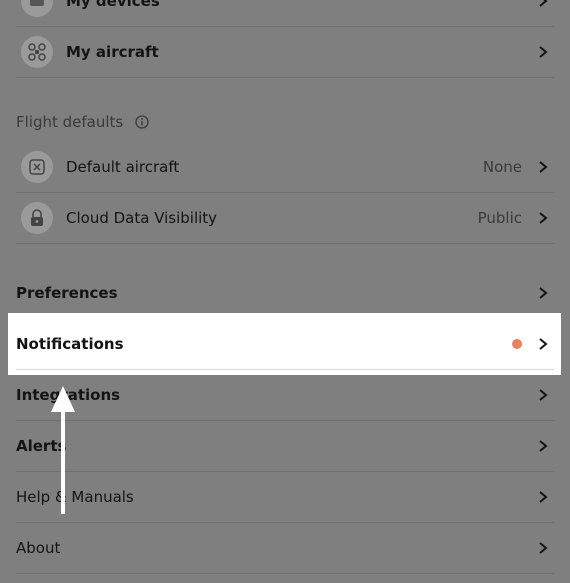 Image resolution: width=570 pixels, height=583 pixels. What do you see at coordinates (285, 218) in the screenshot?
I see `menu-item-cloud-visibility: Cloud Data Visibility Public` at bounding box center [285, 218].